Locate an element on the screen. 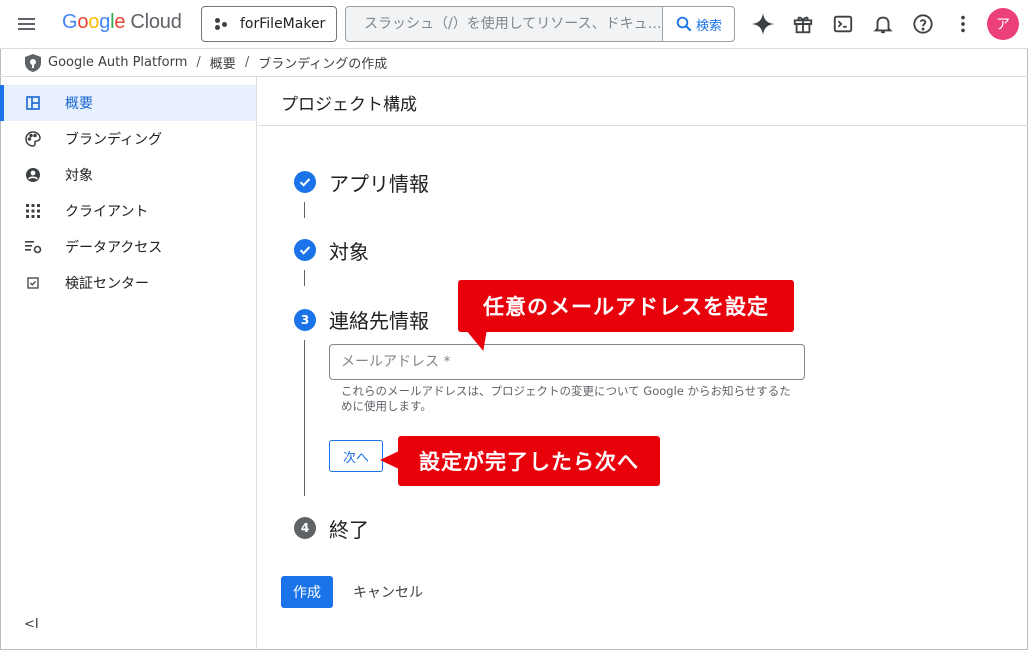  sidebar-item-overview: 概要 is located at coordinates (128, 103).